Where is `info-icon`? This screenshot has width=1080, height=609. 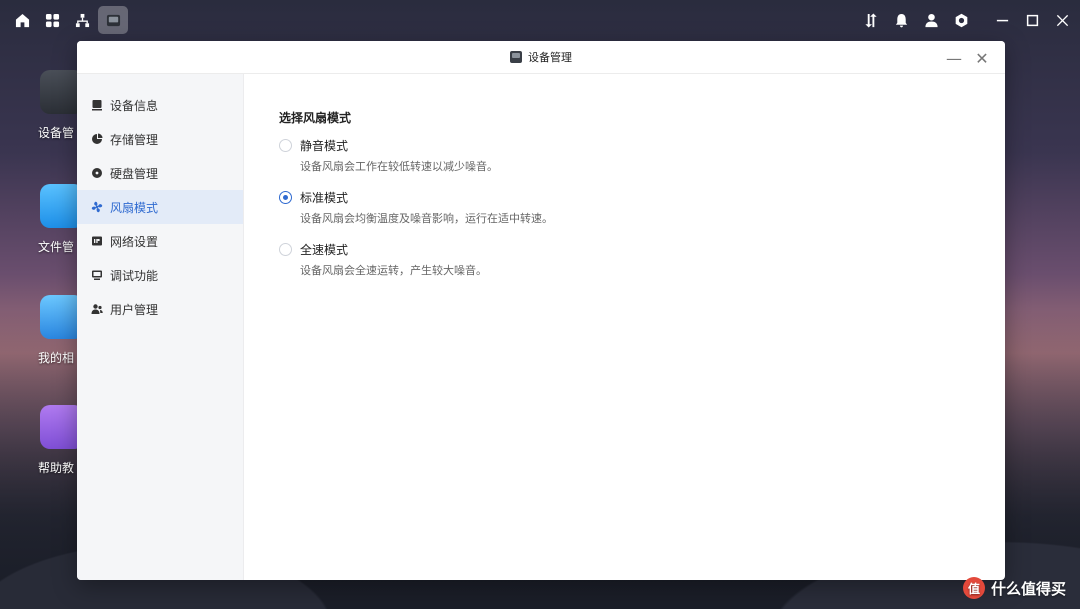
info-icon is located at coordinates (97, 105).